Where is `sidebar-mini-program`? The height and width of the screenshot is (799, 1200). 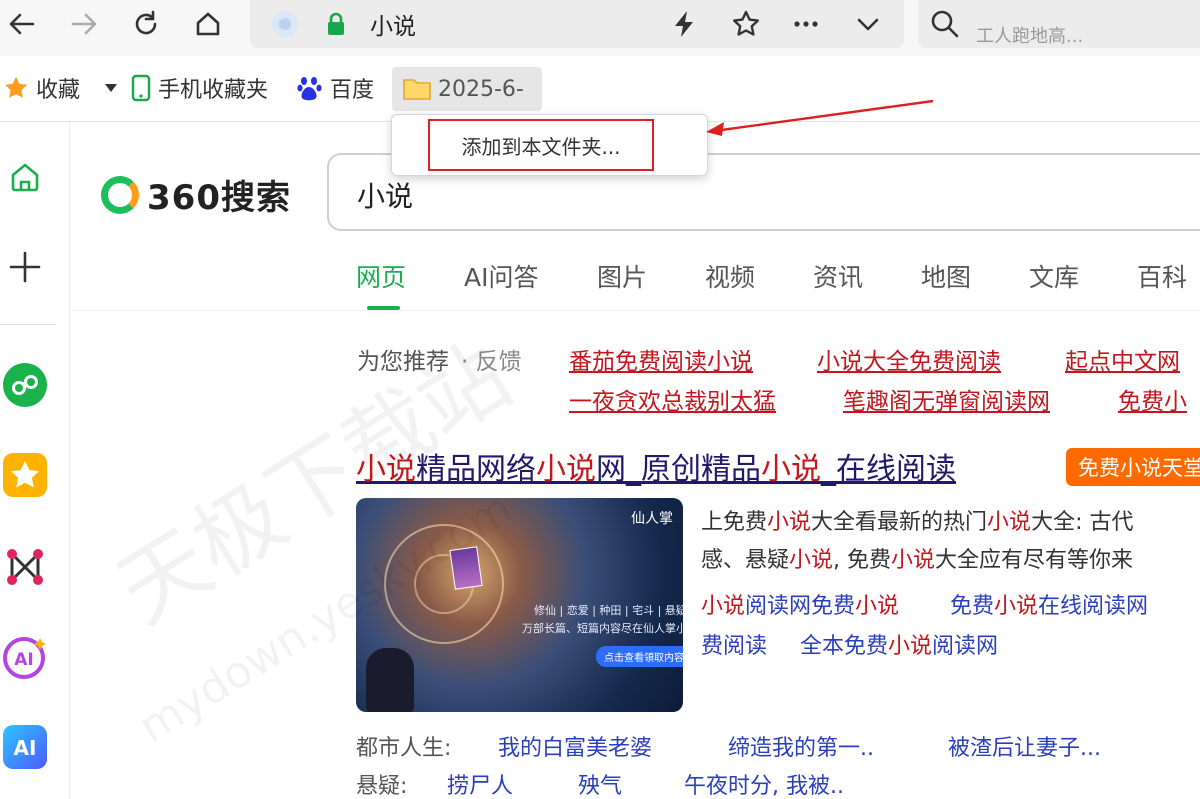
sidebar-mini-program is located at coordinates (25, 385).